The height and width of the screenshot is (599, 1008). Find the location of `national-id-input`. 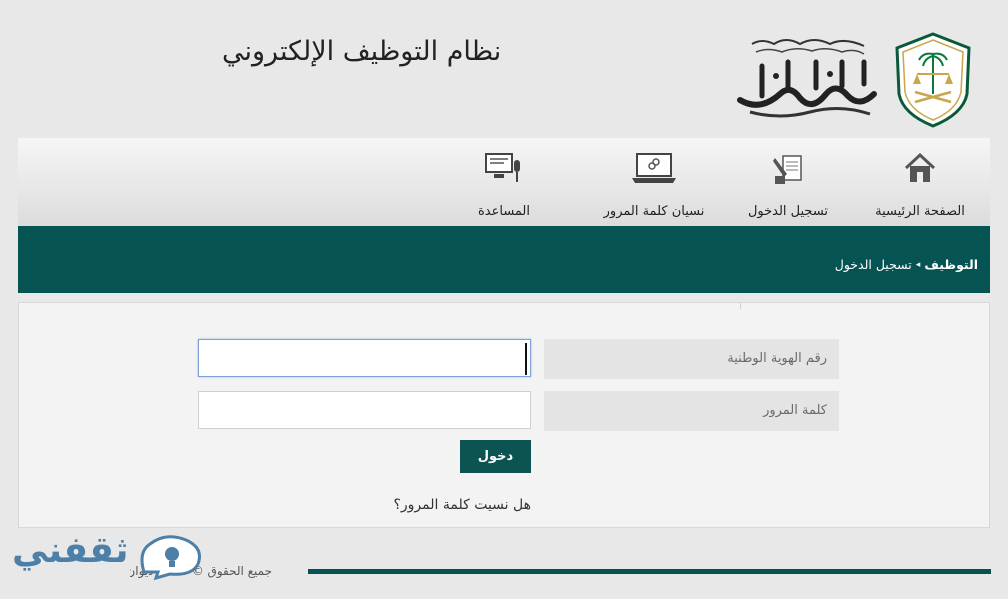

national-id-input is located at coordinates (364, 358).